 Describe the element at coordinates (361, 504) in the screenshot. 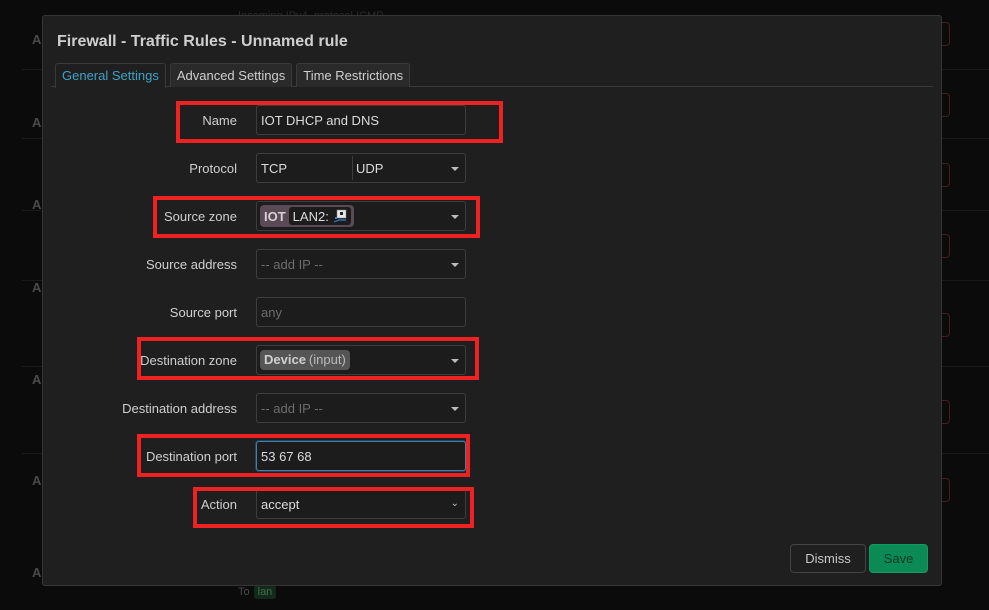

I see `action-select: accept ⌄` at that location.